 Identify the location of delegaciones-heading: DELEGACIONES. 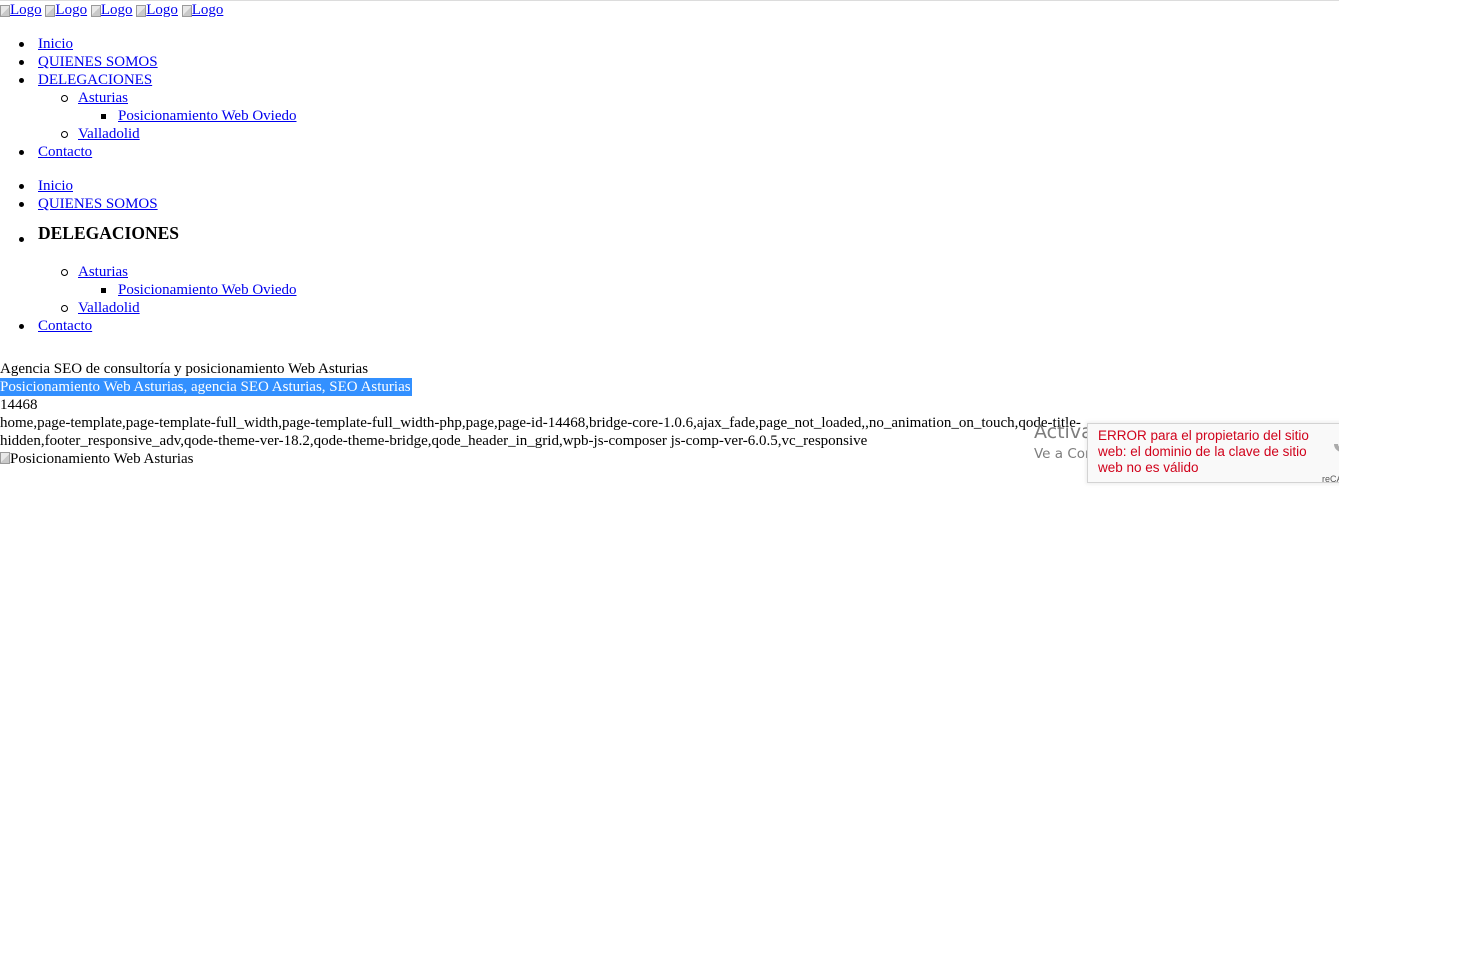
(108, 233).